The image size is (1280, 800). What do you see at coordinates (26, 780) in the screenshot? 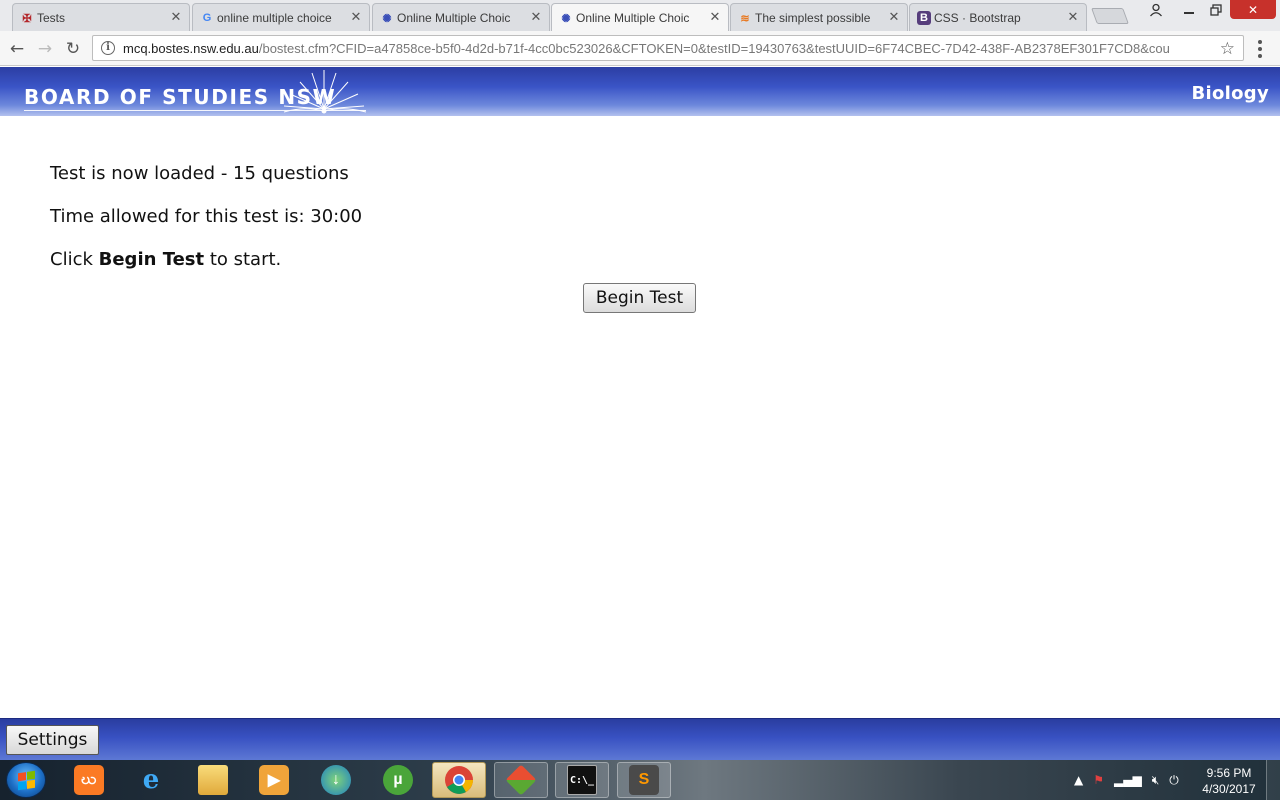
I see `windows-start-icon` at bounding box center [26, 780].